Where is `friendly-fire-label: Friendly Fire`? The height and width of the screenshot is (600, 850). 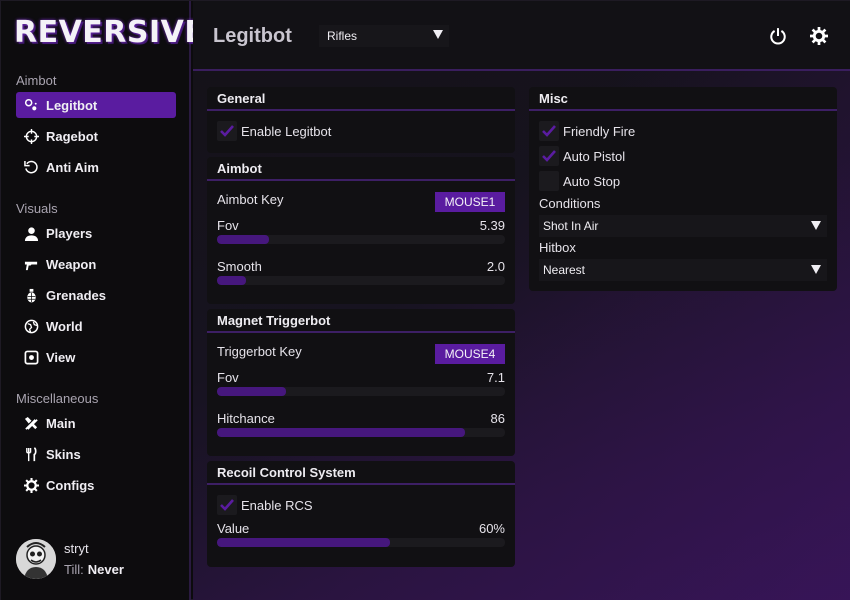 friendly-fire-label: Friendly Fire is located at coordinates (599, 131).